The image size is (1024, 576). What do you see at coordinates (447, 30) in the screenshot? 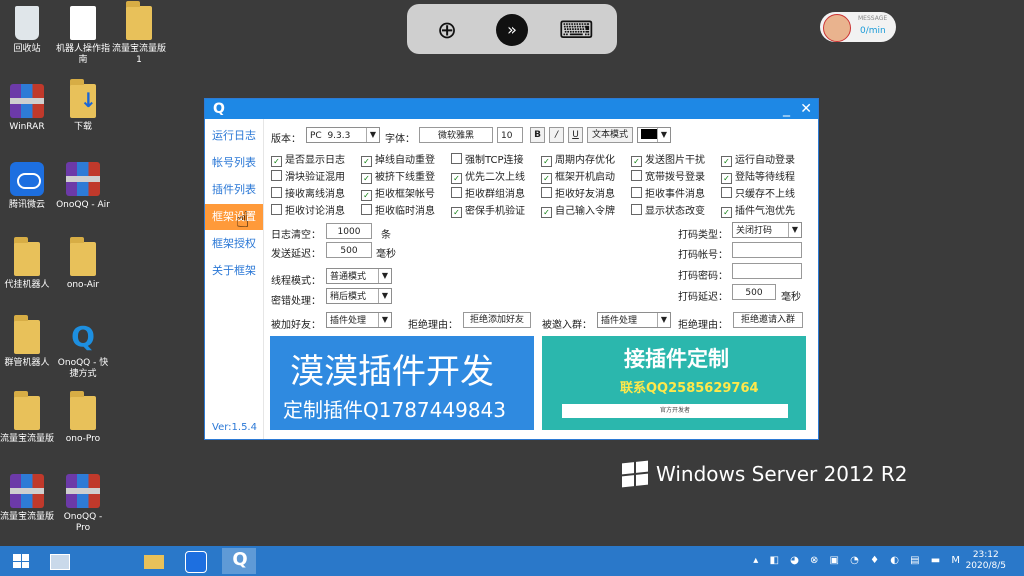
I see `zoom-in-icon: ⊕` at bounding box center [447, 30].